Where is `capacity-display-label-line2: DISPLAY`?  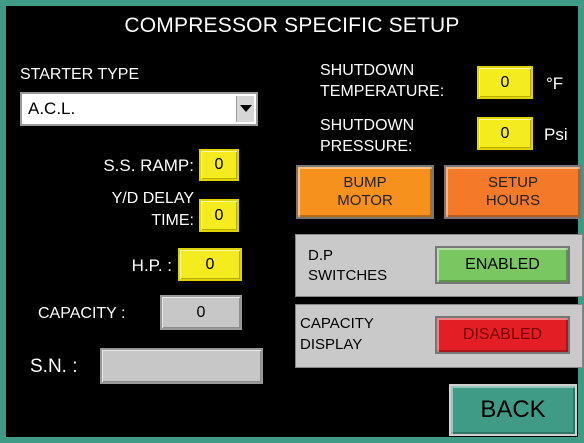
capacity-display-label-line2: DISPLAY is located at coordinates (331, 344).